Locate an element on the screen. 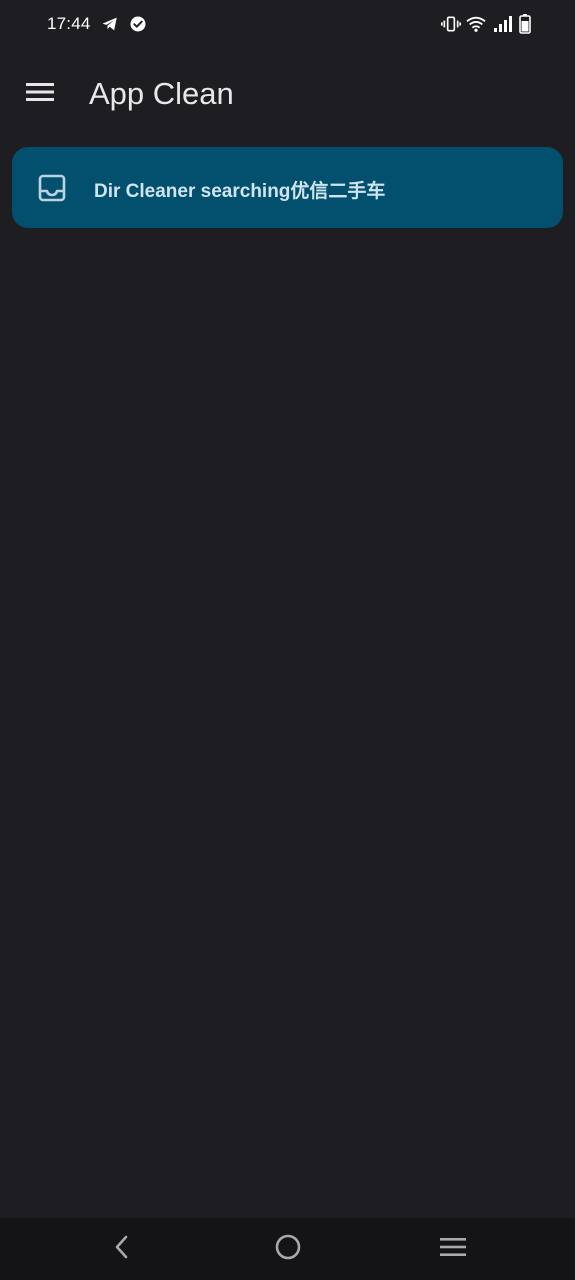 This screenshot has height=1280, width=575. recents-button is located at coordinates (453, 1249).